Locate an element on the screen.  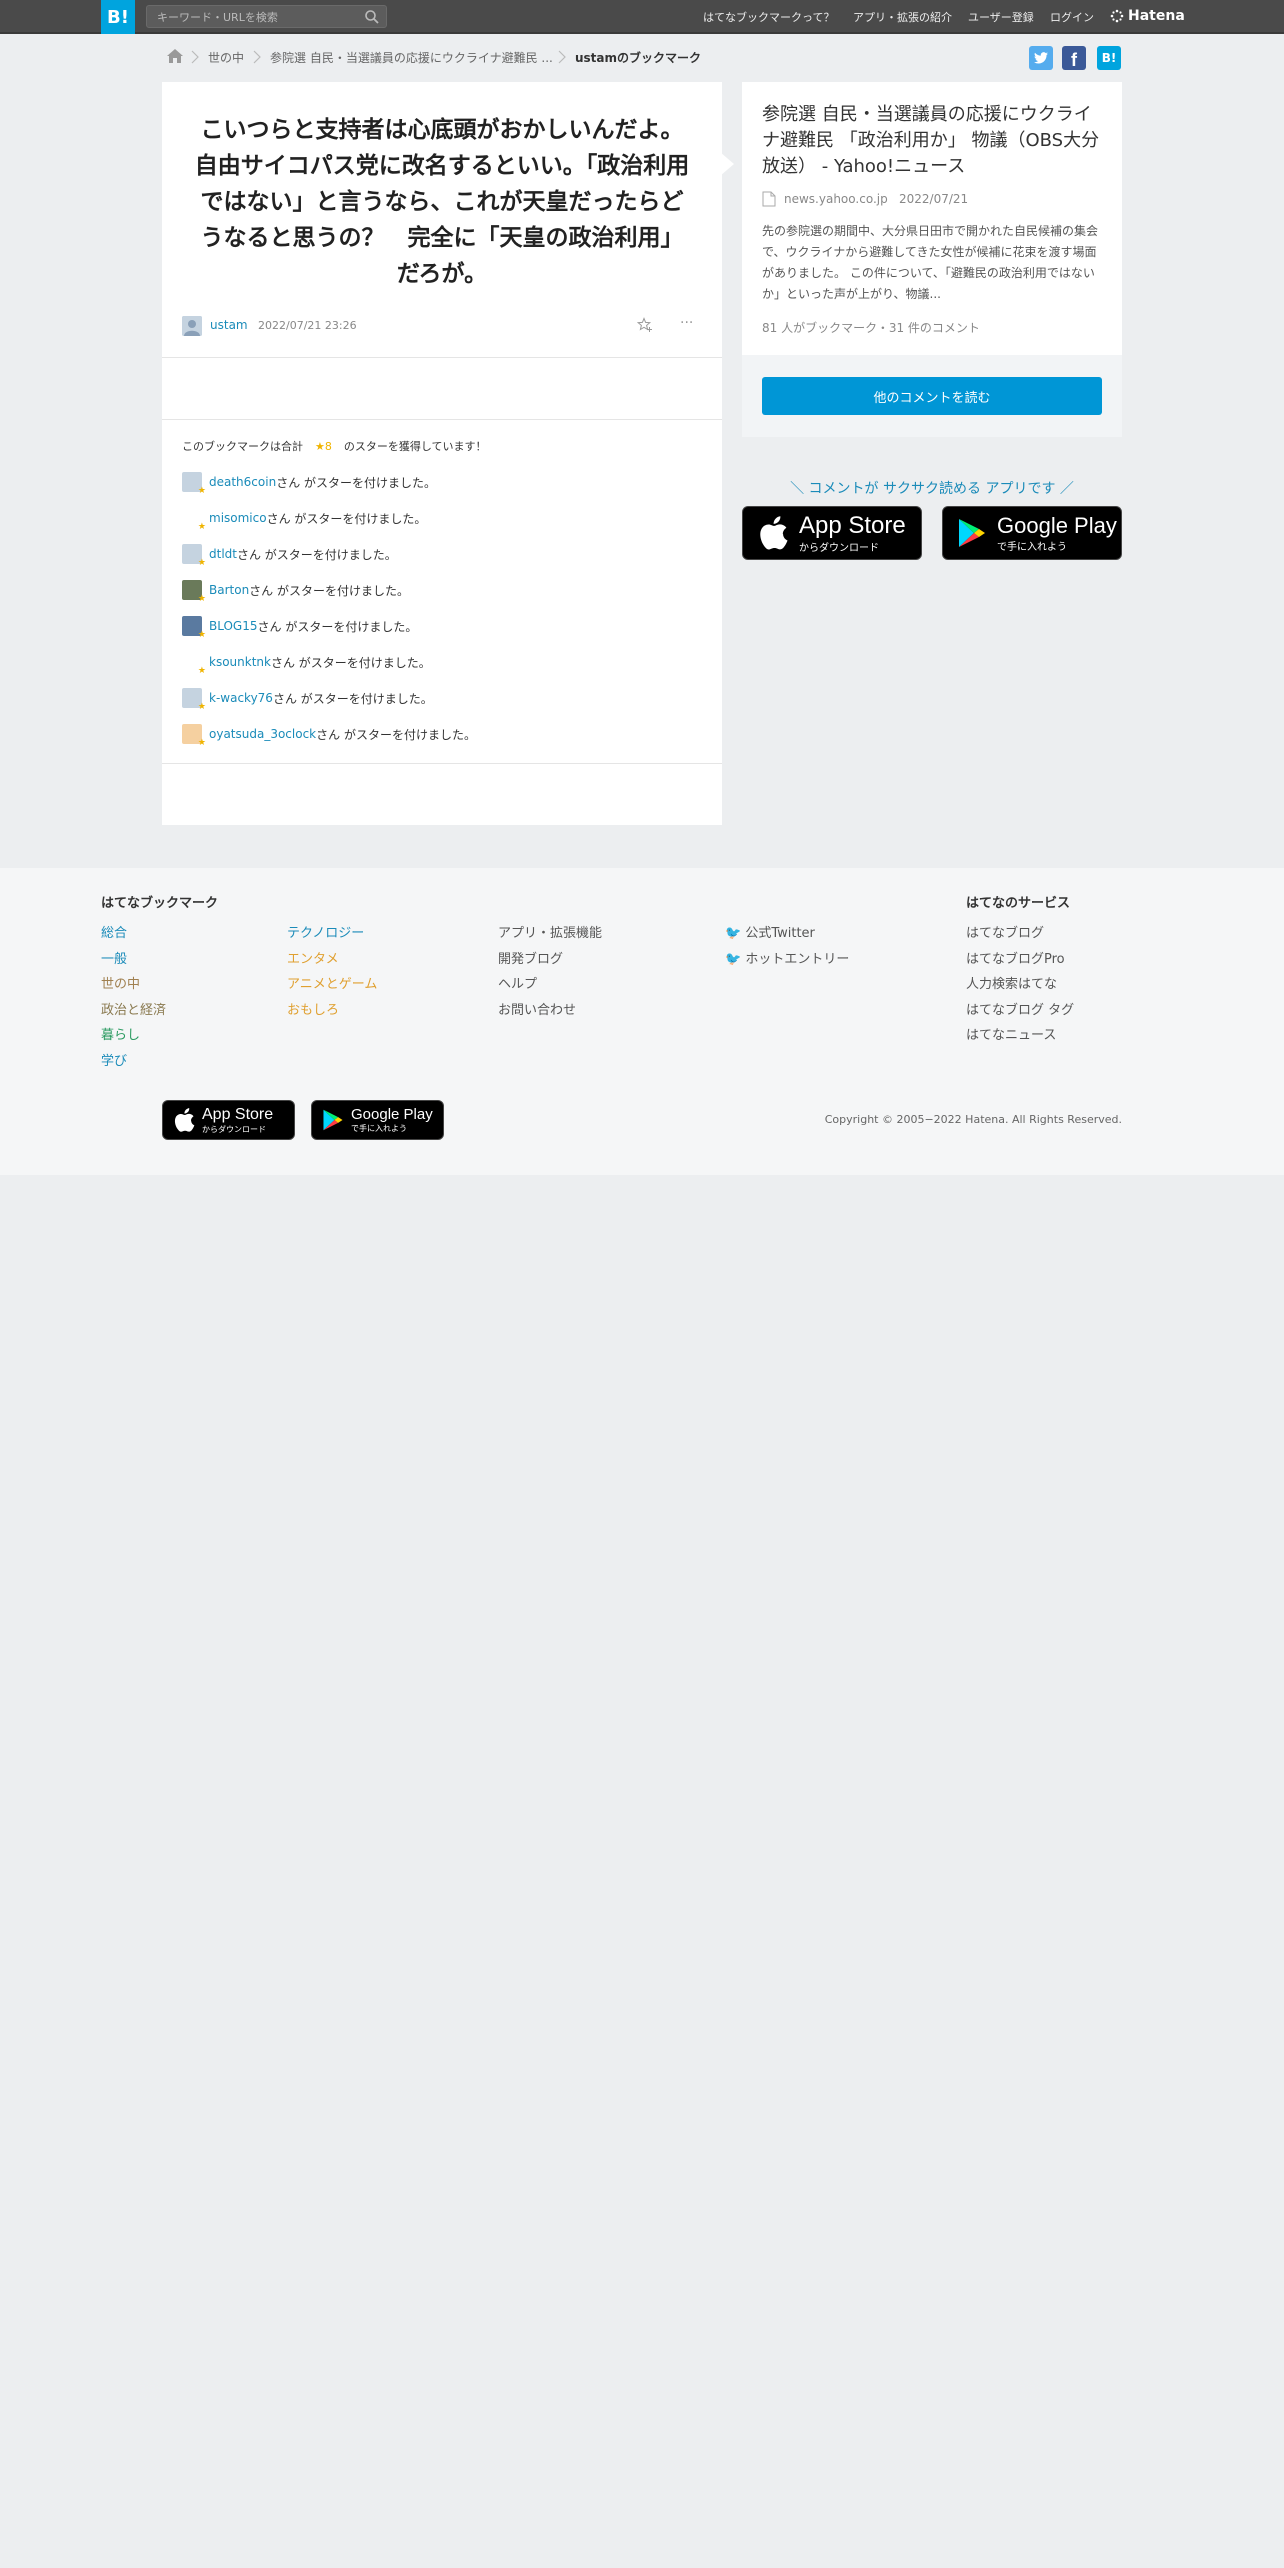
apple-icon is located at coordinates (774, 533).